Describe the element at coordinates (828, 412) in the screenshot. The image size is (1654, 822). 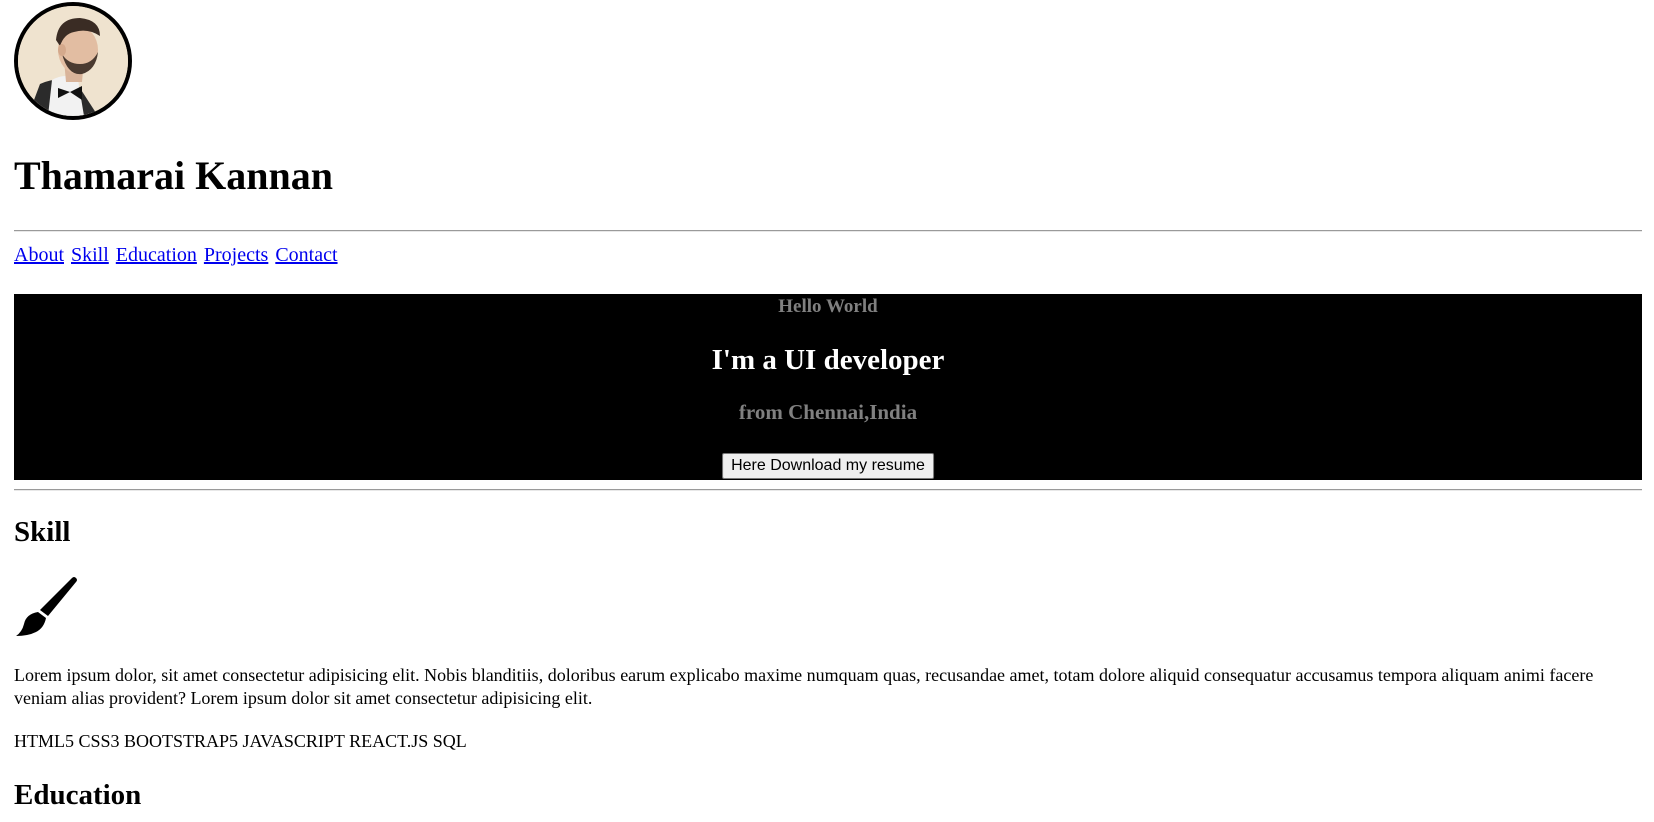
I see `hero-location: from Chennai,India` at that location.